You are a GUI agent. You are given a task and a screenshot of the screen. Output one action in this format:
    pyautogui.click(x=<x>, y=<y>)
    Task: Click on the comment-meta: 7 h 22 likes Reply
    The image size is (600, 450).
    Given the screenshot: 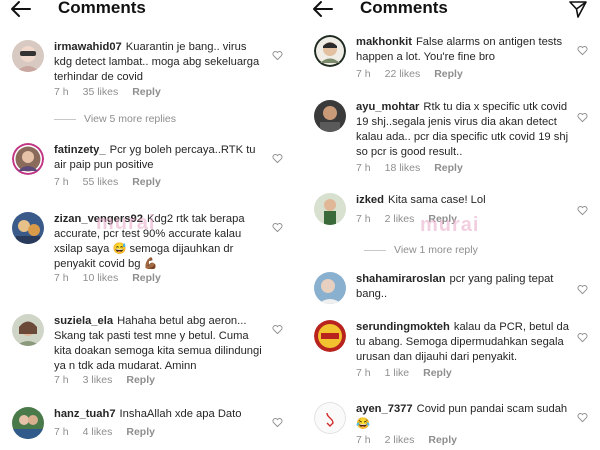 What is the action you would take?
    pyautogui.click(x=416, y=74)
    